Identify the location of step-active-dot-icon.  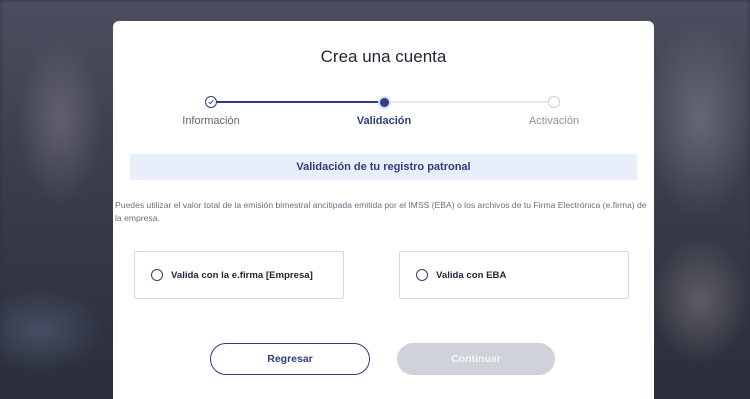
(384, 102).